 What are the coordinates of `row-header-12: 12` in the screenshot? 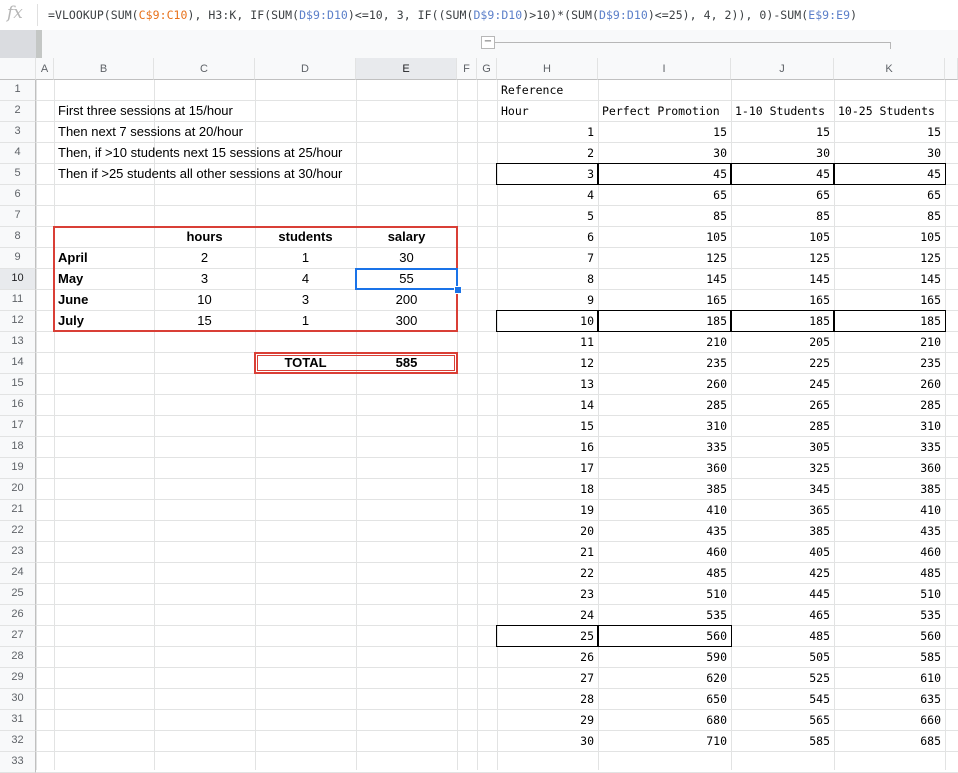 It's located at (18, 321).